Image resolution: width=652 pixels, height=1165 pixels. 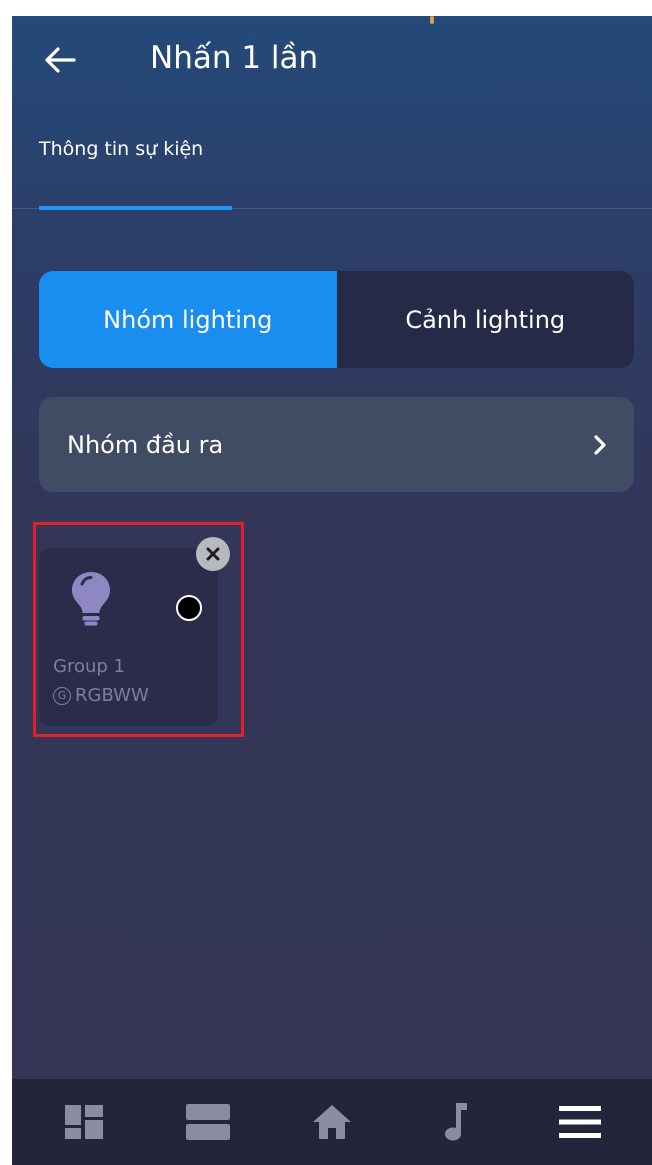 What do you see at coordinates (121, 149) in the screenshot?
I see `tab-event-info: Thông tin sự kiện` at bounding box center [121, 149].